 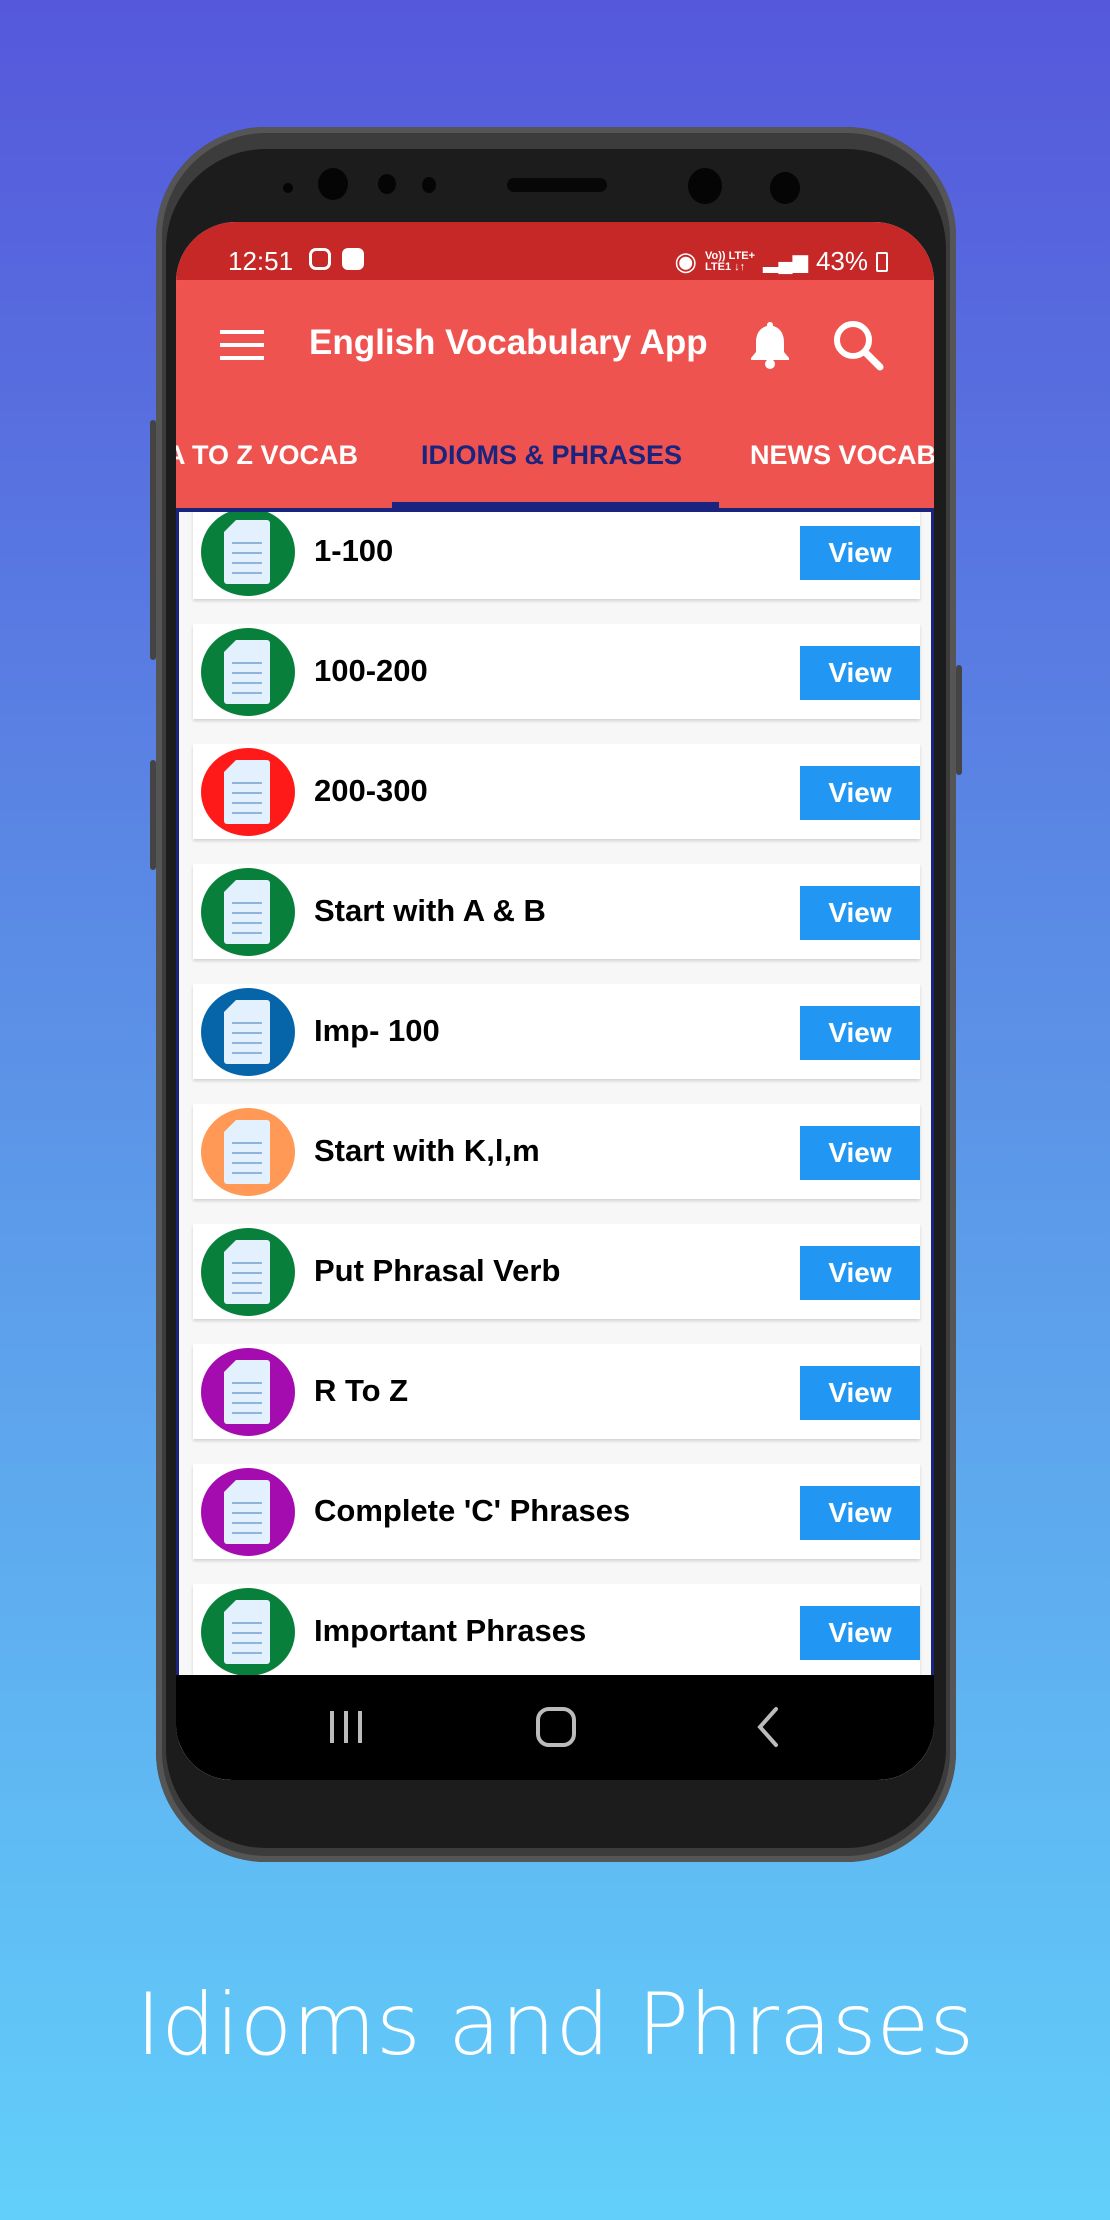 What do you see at coordinates (556, 911) in the screenshot?
I see `list-item: Start with A & B View` at bounding box center [556, 911].